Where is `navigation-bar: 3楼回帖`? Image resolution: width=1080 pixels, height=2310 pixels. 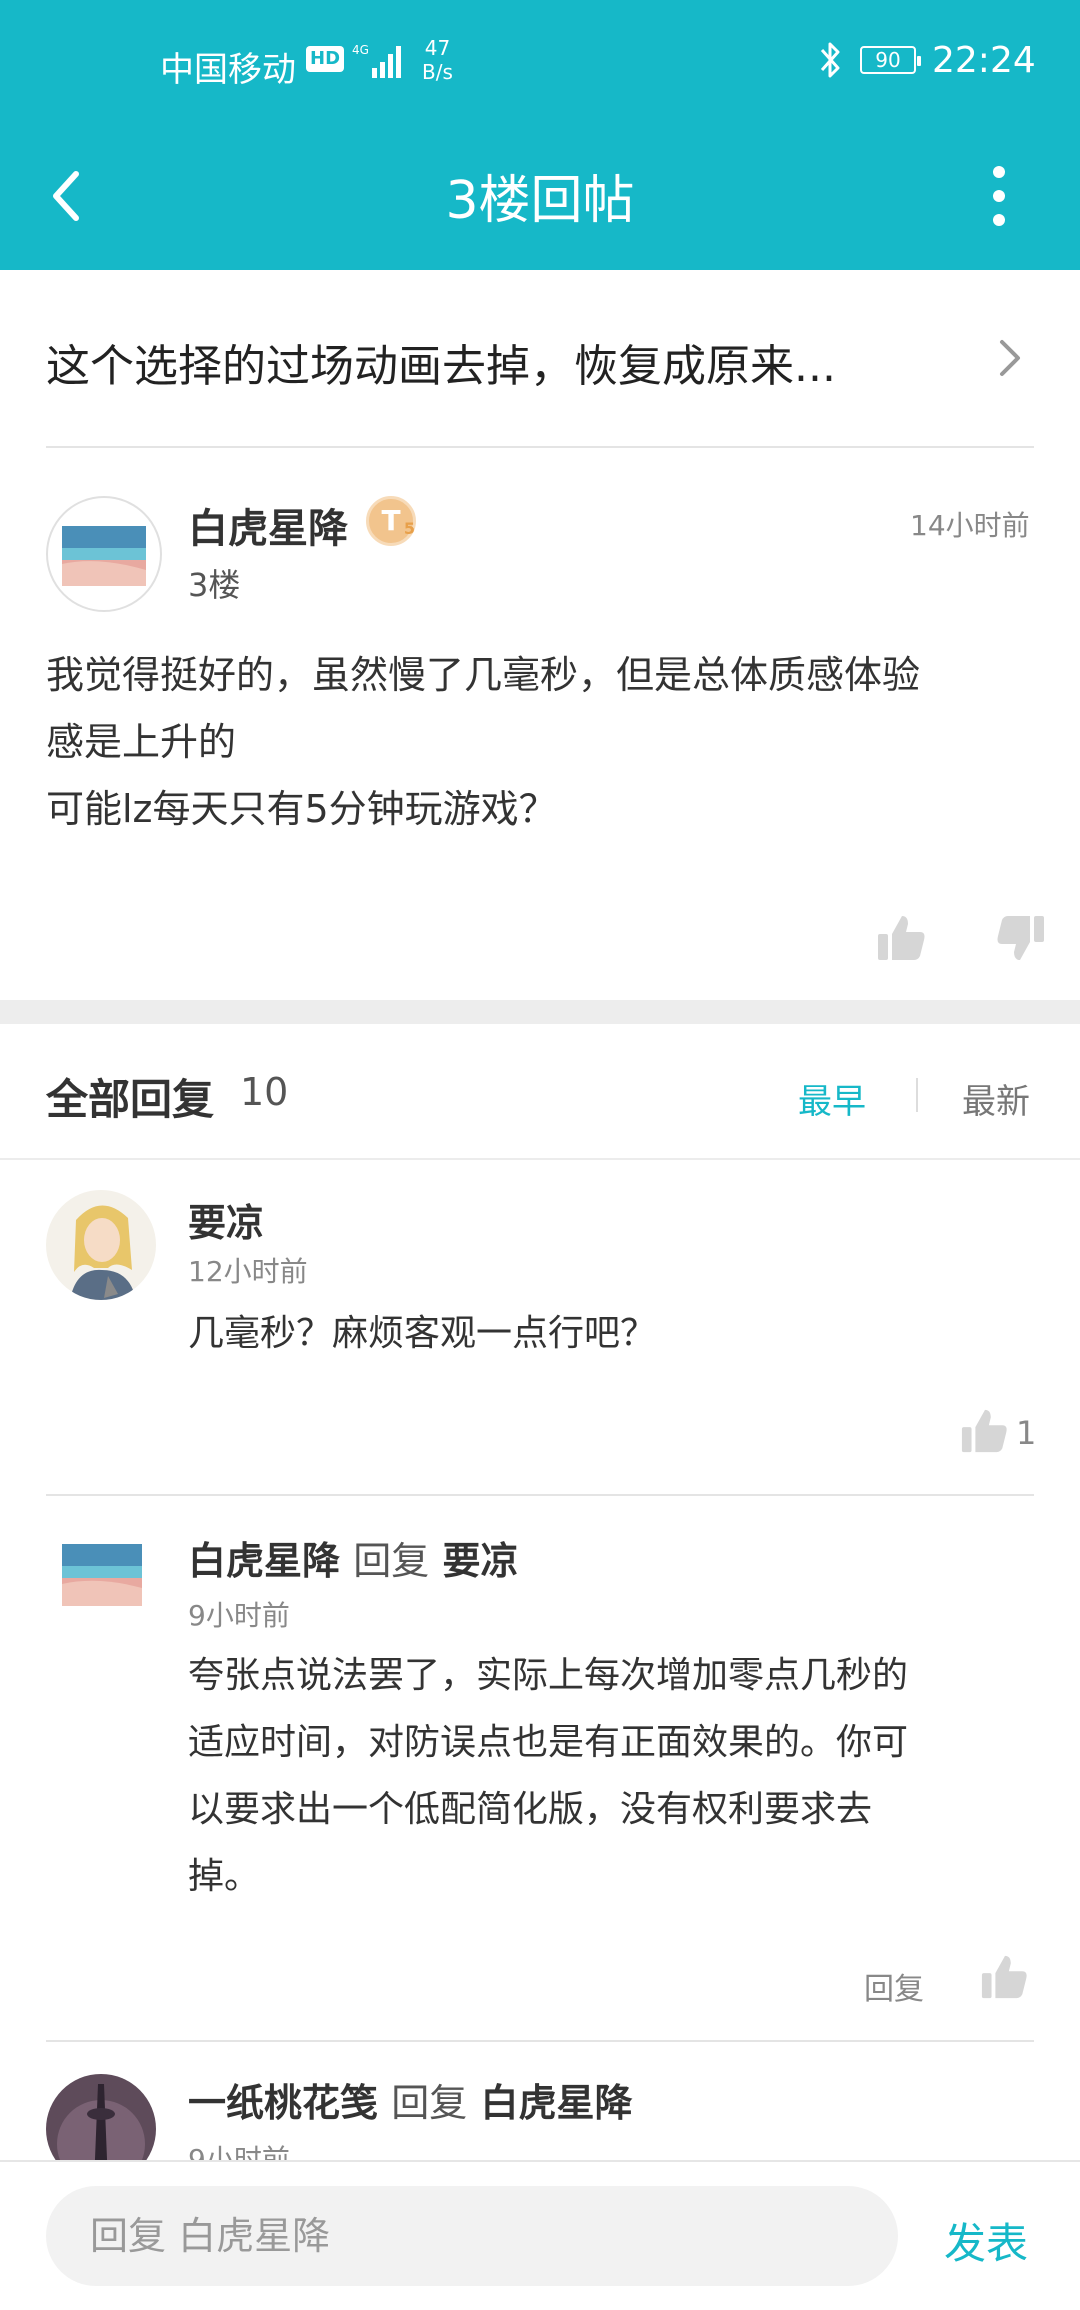 navigation-bar: 3楼回帖 is located at coordinates (540, 195).